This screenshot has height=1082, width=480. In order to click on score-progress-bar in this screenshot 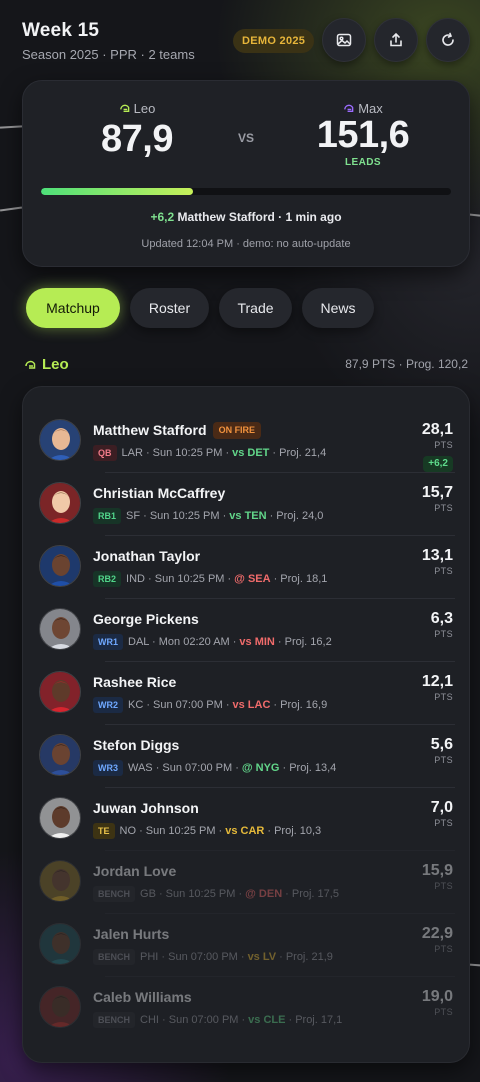, I will do `click(246, 191)`.